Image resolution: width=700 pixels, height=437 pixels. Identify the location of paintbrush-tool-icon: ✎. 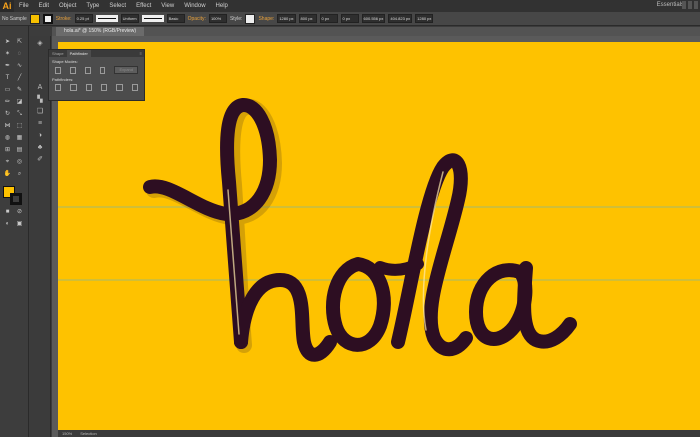
(19, 90).